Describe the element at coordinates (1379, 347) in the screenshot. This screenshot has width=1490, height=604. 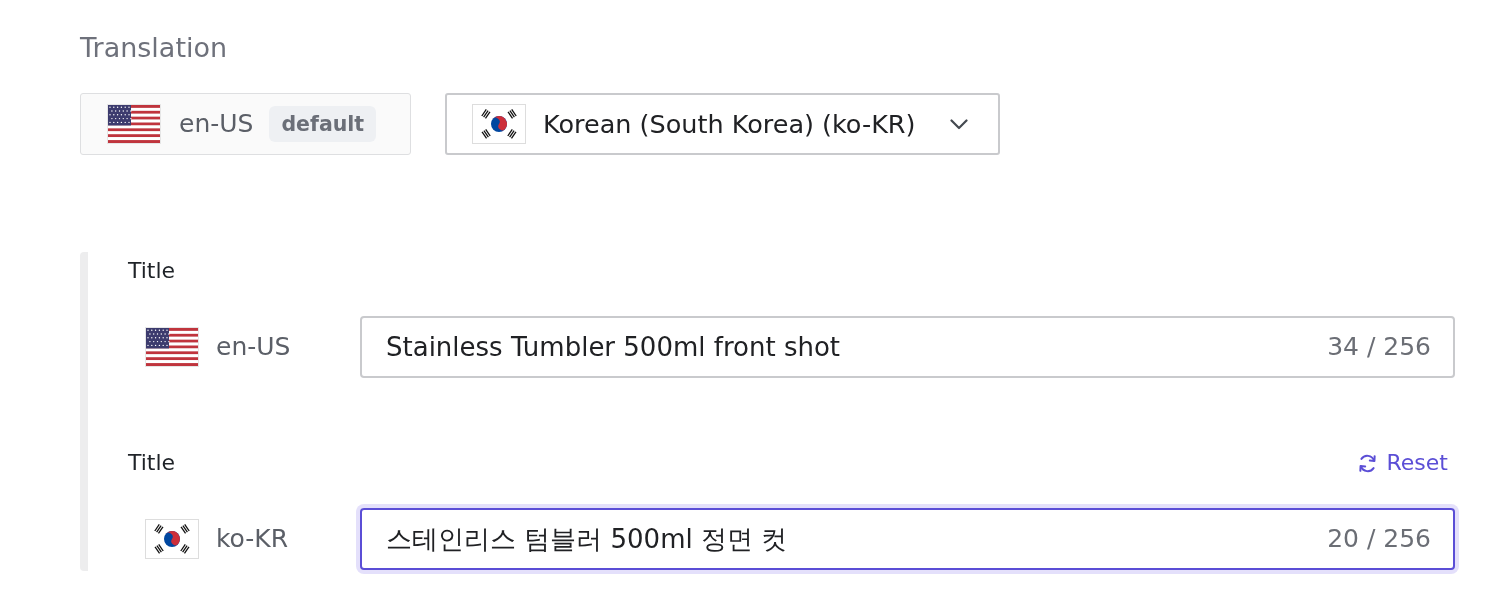
I see `character-counter: 34 / 256` at that location.